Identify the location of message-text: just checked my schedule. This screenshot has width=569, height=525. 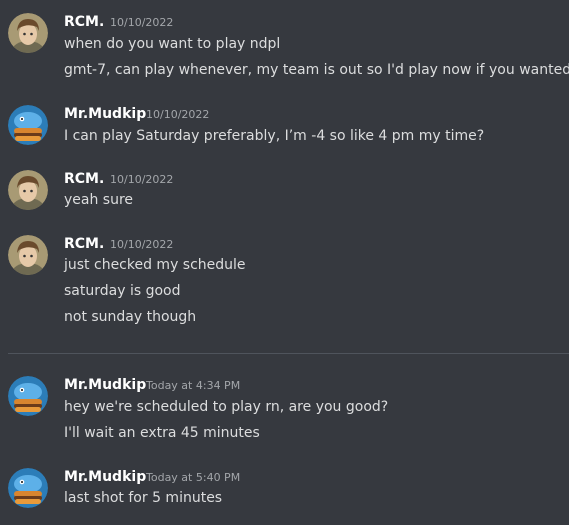
(155, 265).